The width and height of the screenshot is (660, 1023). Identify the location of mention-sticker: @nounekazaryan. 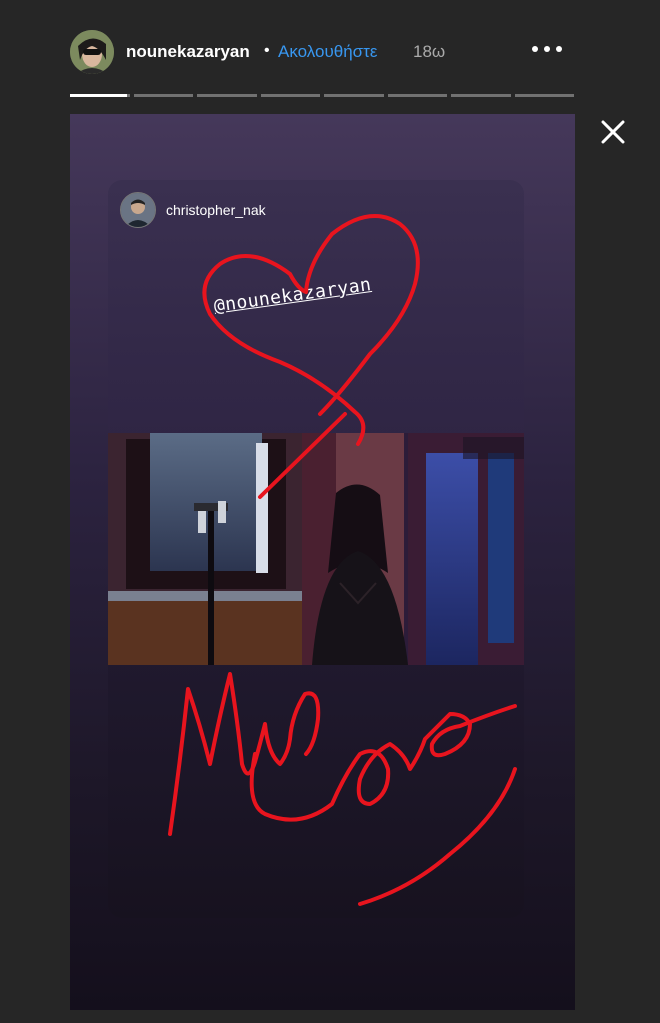
(293, 295).